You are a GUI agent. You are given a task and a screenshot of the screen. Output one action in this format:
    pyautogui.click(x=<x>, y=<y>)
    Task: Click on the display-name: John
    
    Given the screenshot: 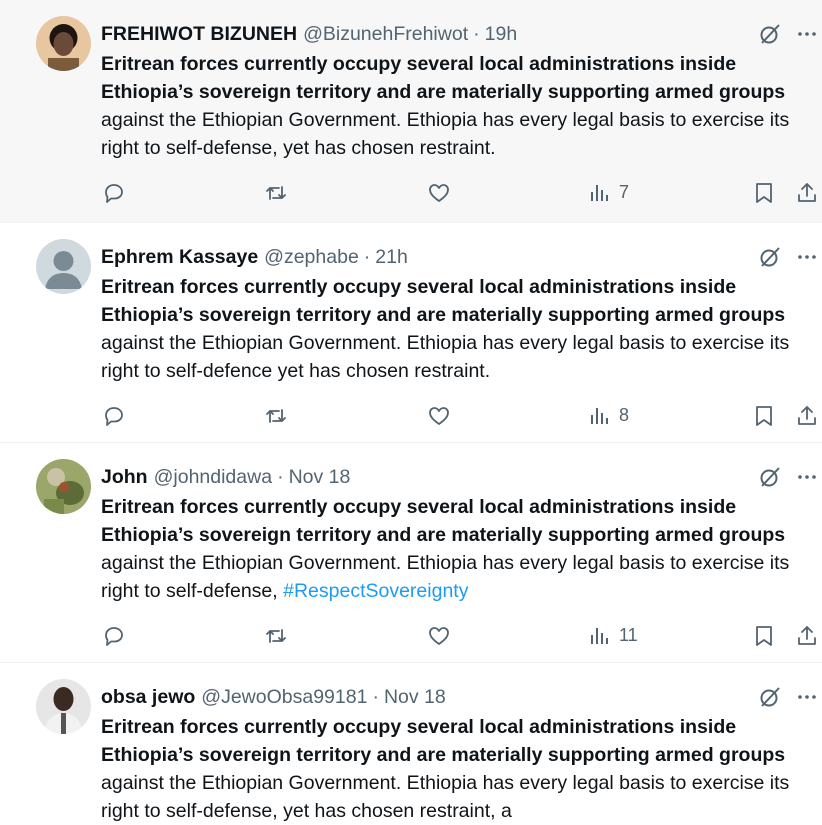 What is the action you would take?
    pyautogui.click(x=124, y=477)
    